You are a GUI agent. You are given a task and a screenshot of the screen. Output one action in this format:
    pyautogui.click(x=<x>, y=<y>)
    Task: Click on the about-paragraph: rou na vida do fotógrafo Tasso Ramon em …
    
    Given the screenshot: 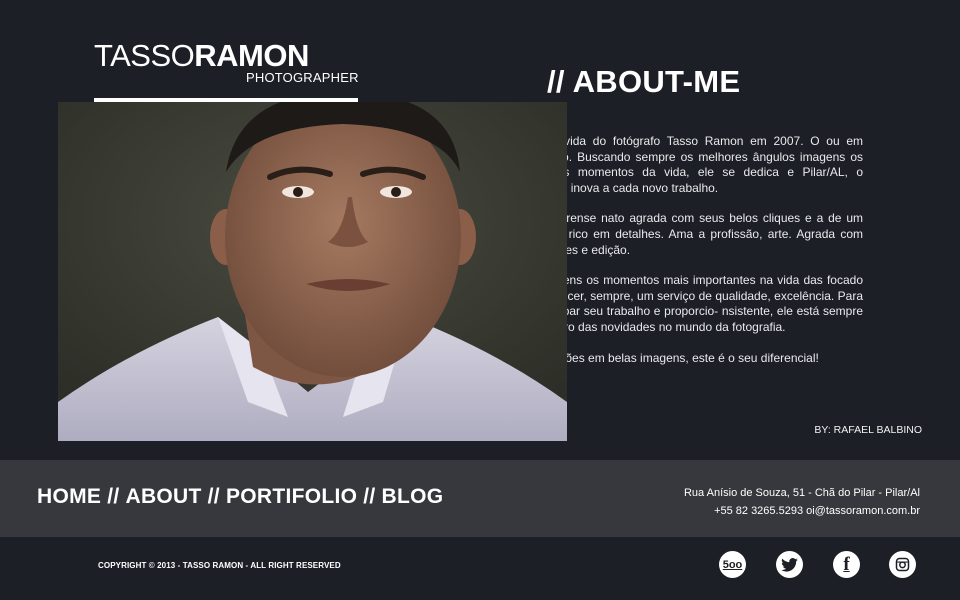 What is the action you would take?
    pyautogui.click(x=691, y=164)
    